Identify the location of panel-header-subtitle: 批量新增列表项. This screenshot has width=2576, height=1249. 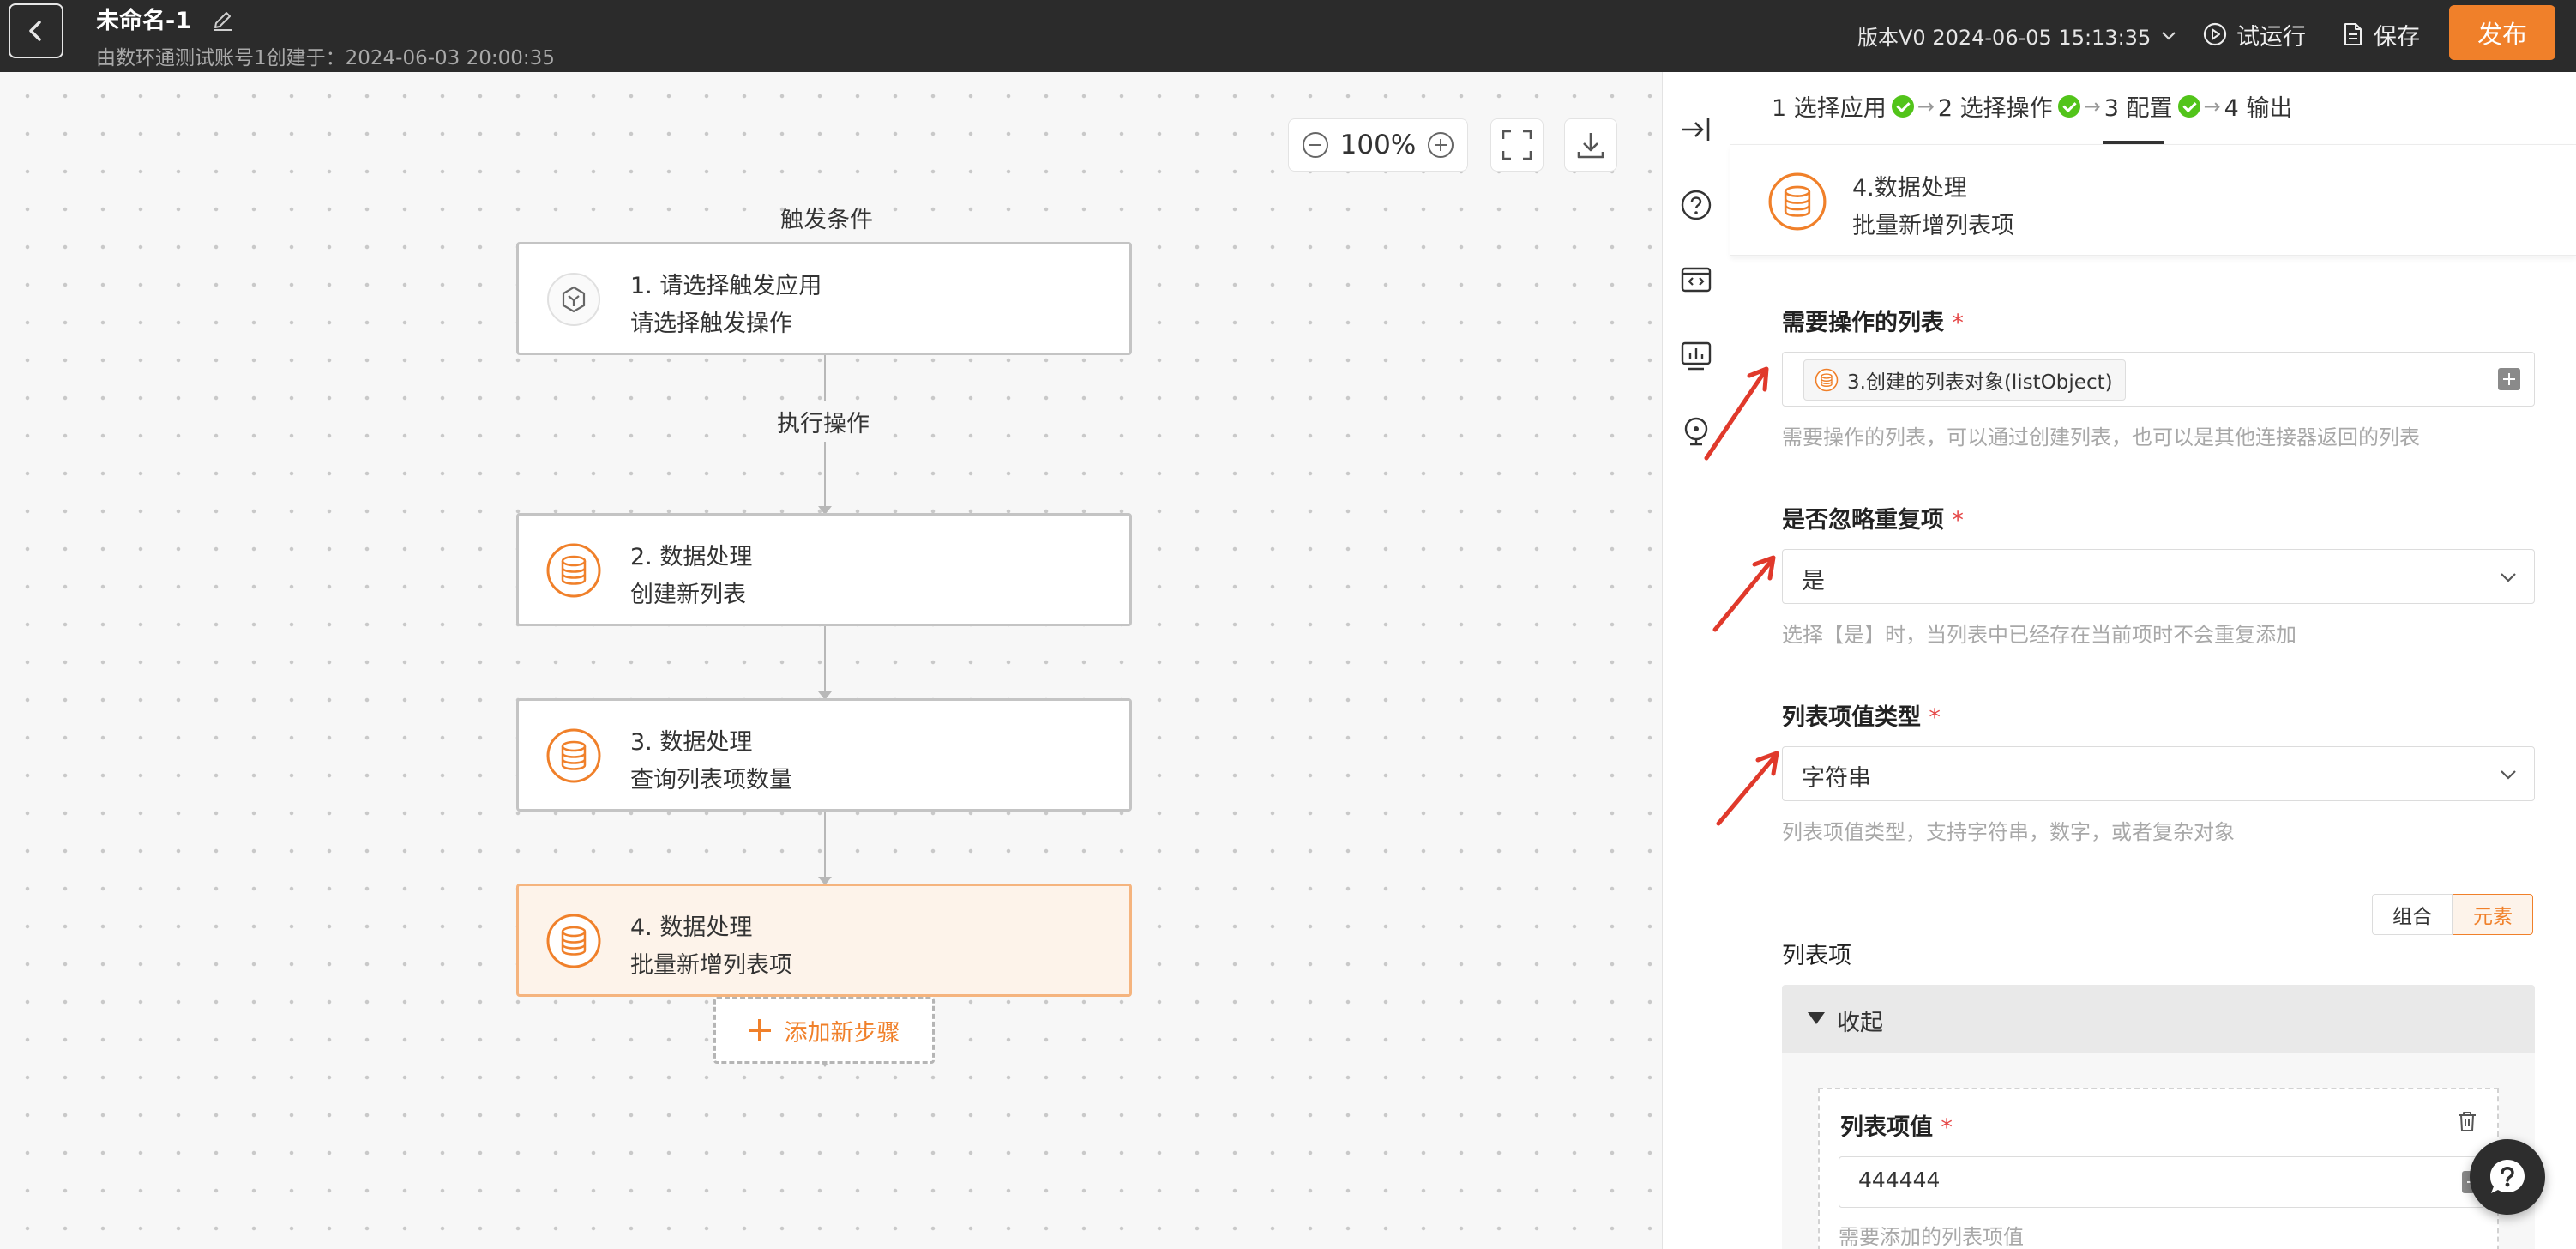
(1933, 226).